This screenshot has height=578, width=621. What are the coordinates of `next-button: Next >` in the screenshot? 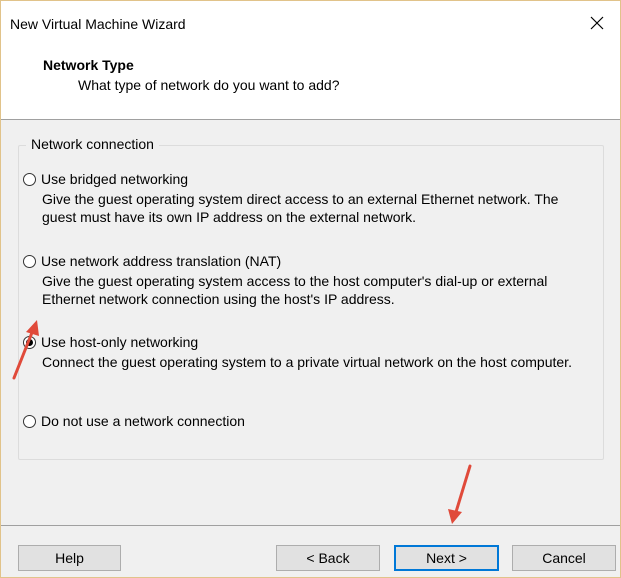 It's located at (446, 558).